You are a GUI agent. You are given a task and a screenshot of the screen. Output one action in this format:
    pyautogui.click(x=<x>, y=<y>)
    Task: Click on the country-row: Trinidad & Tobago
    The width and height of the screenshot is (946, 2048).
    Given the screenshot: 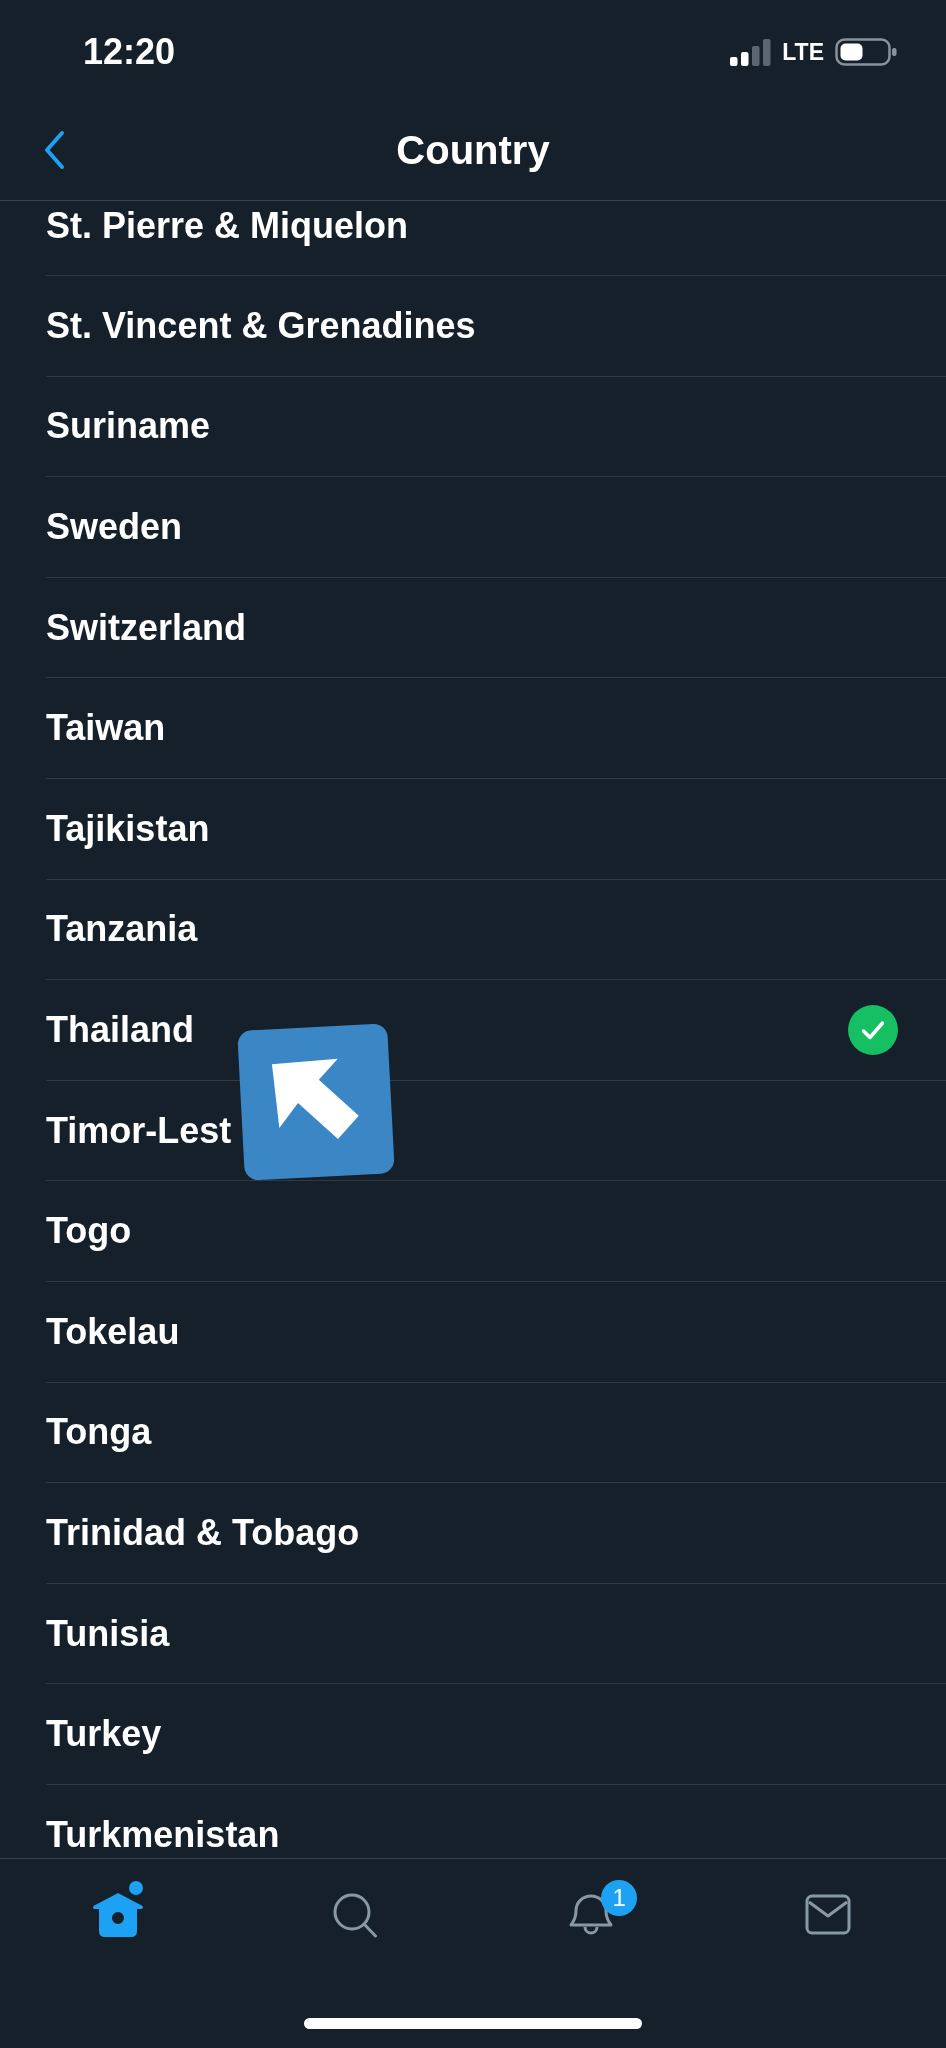 What is the action you would take?
    pyautogui.click(x=496, y=1533)
    